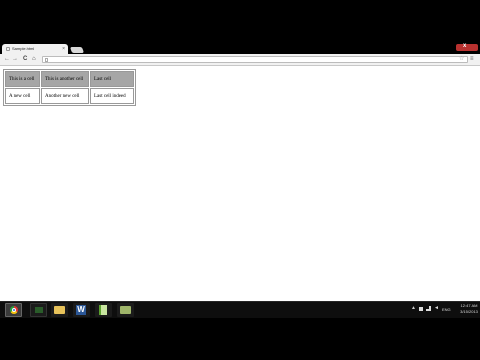 This screenshot has height=360, width=480. What do you see at coordinates (436, 308) in the screenshot?
I see `volume-icon: ◄` at bounding box center [436, 308].